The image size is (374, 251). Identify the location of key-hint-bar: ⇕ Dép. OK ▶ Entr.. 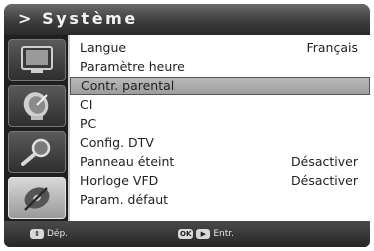
(187, 234).